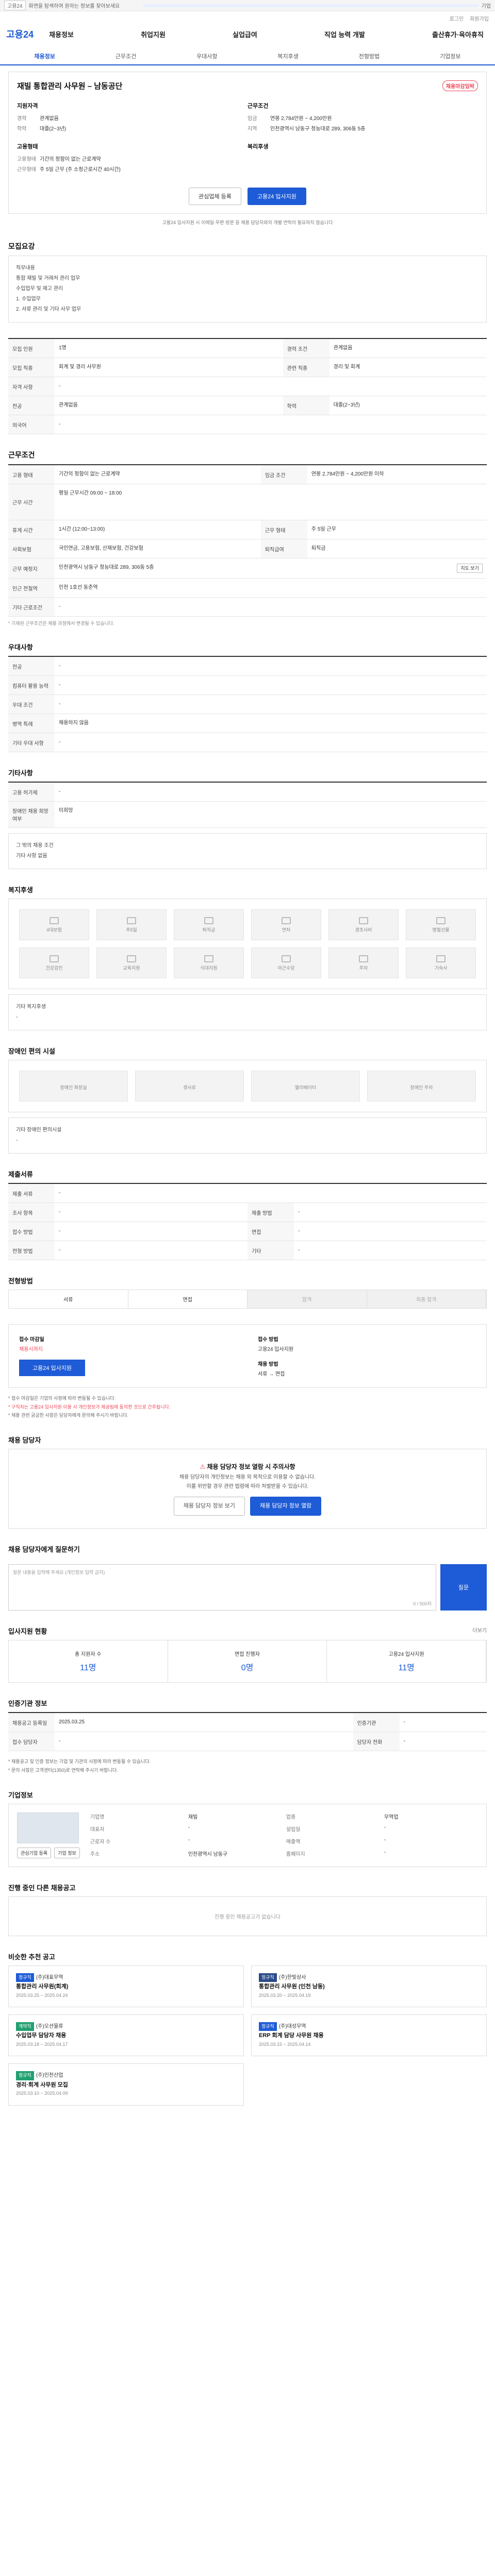  I want to click on table-row: 전공 -, so click(247, 666).